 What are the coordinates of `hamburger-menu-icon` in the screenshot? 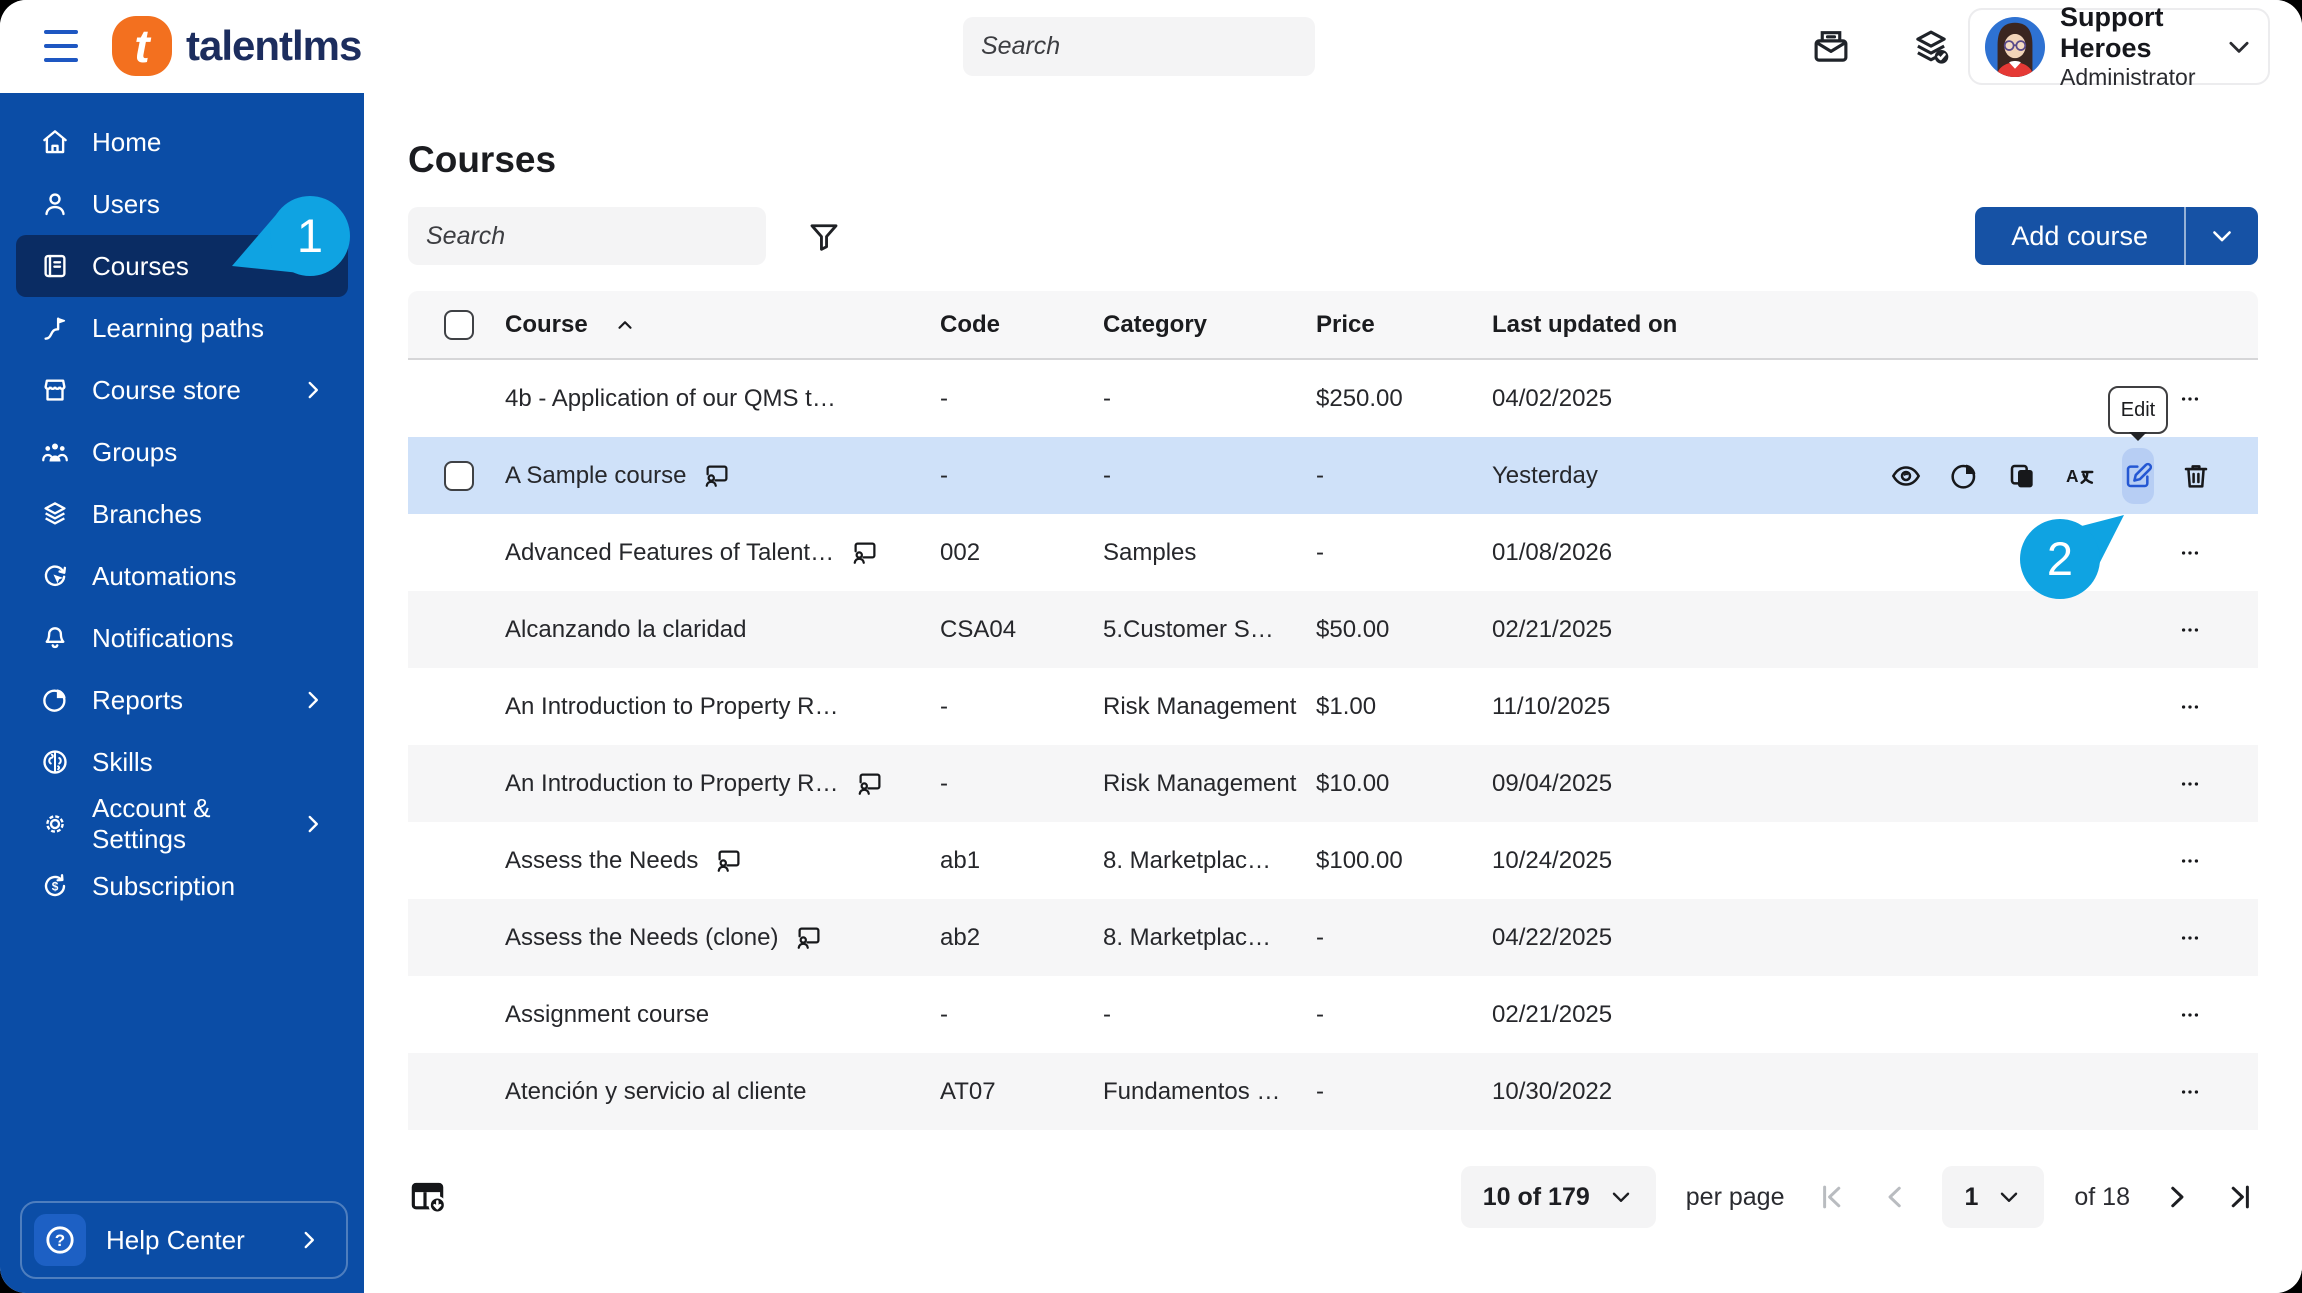 It's located at (61, 46).